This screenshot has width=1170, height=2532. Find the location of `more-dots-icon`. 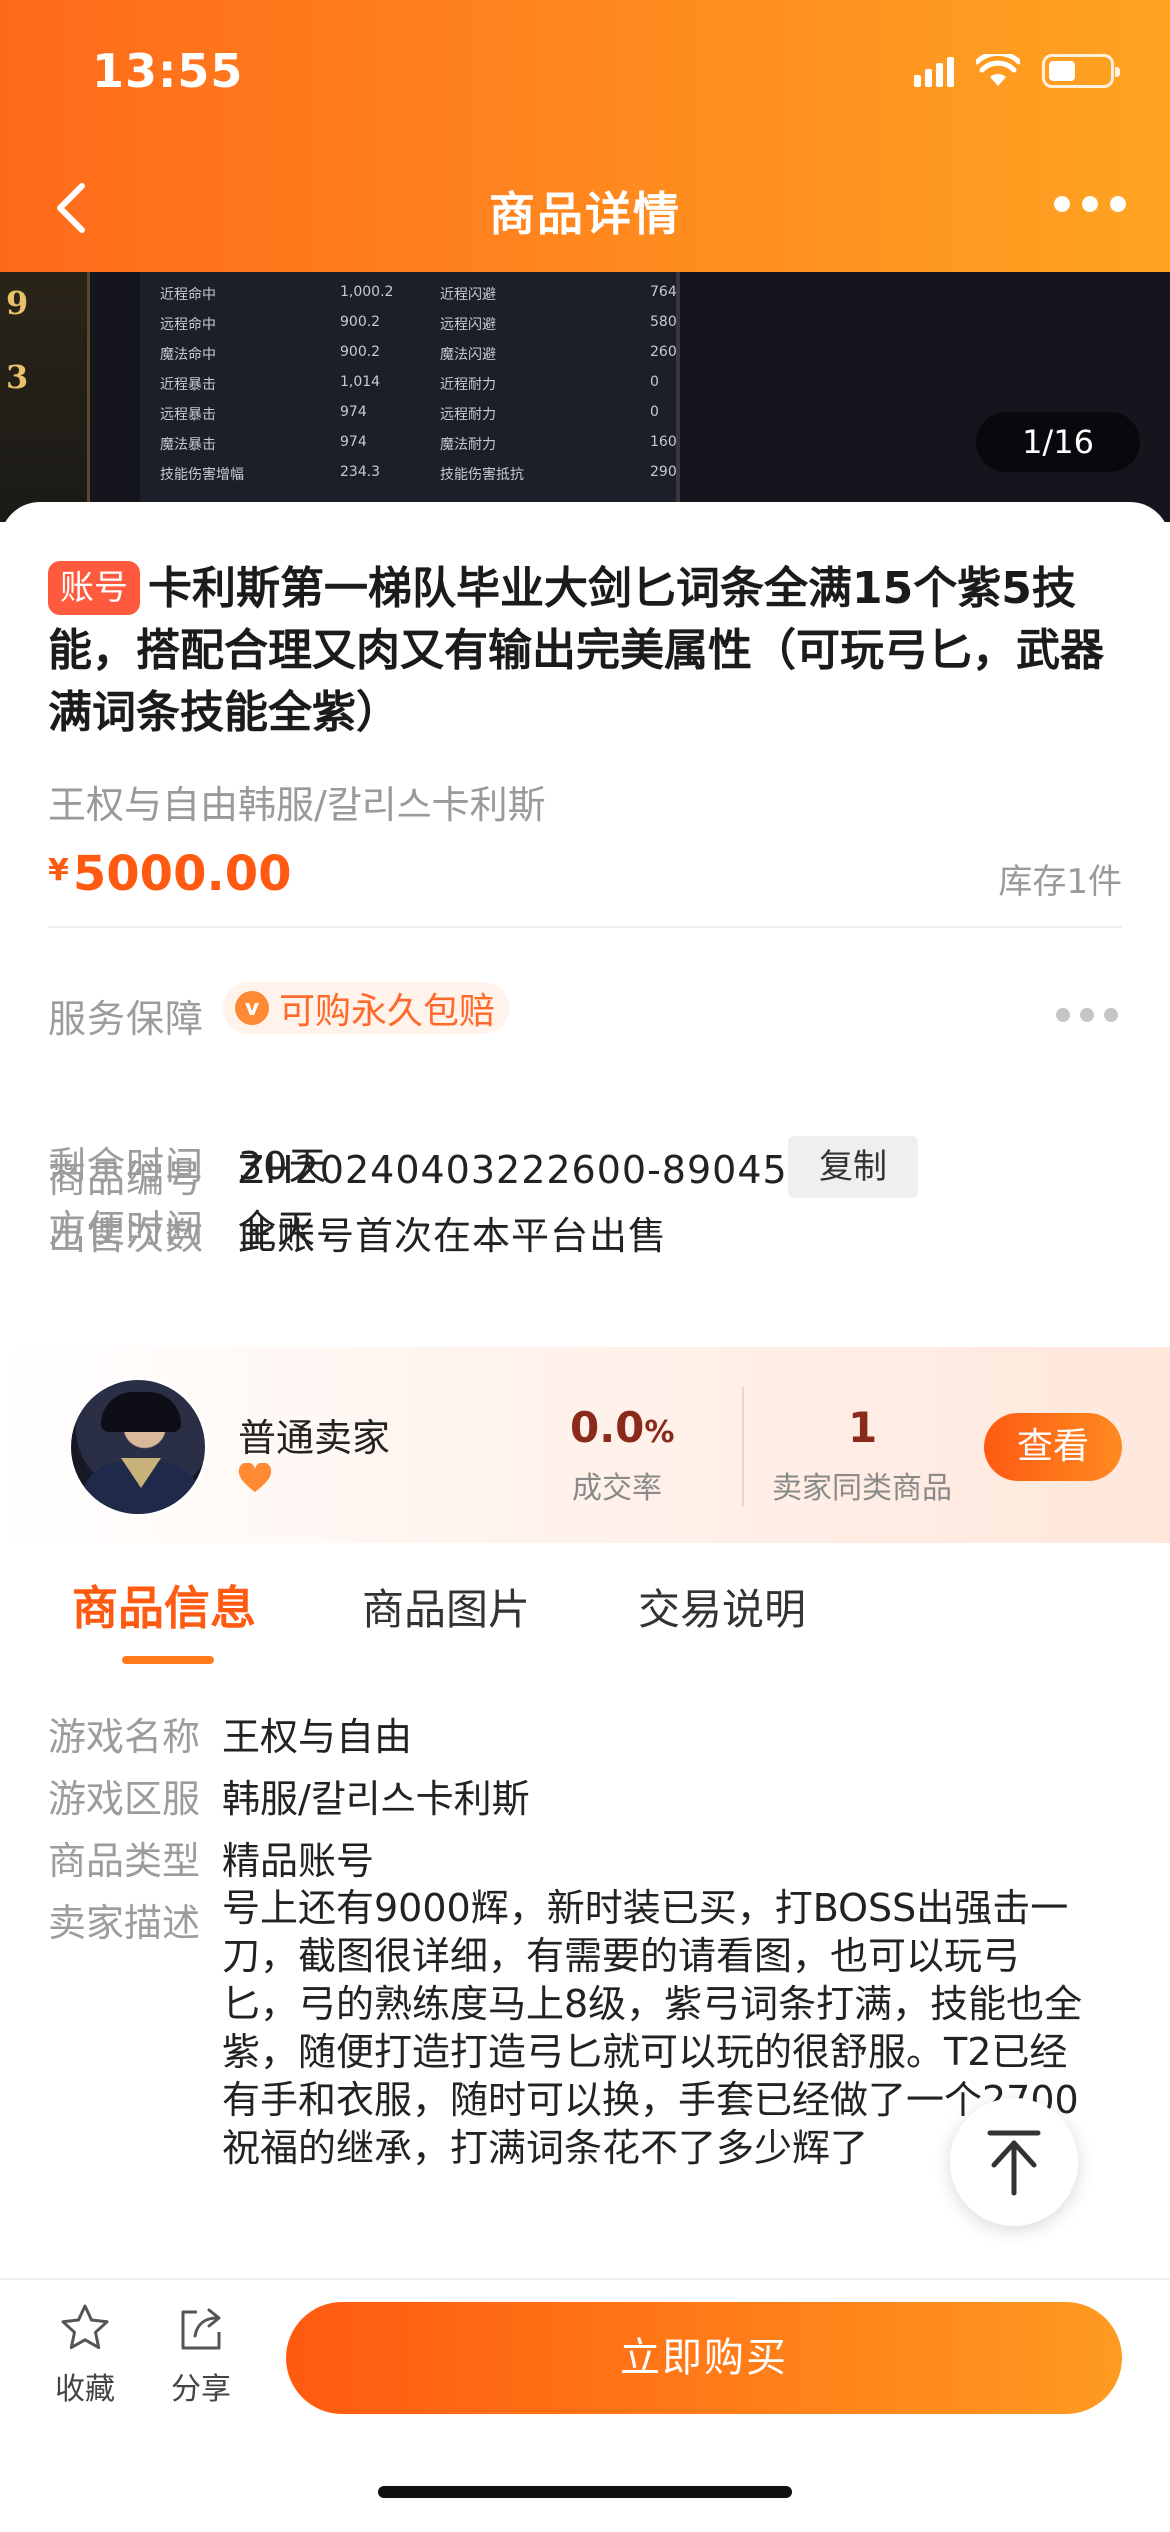

more-dots-icon is located at coordinates (1087, 1015).